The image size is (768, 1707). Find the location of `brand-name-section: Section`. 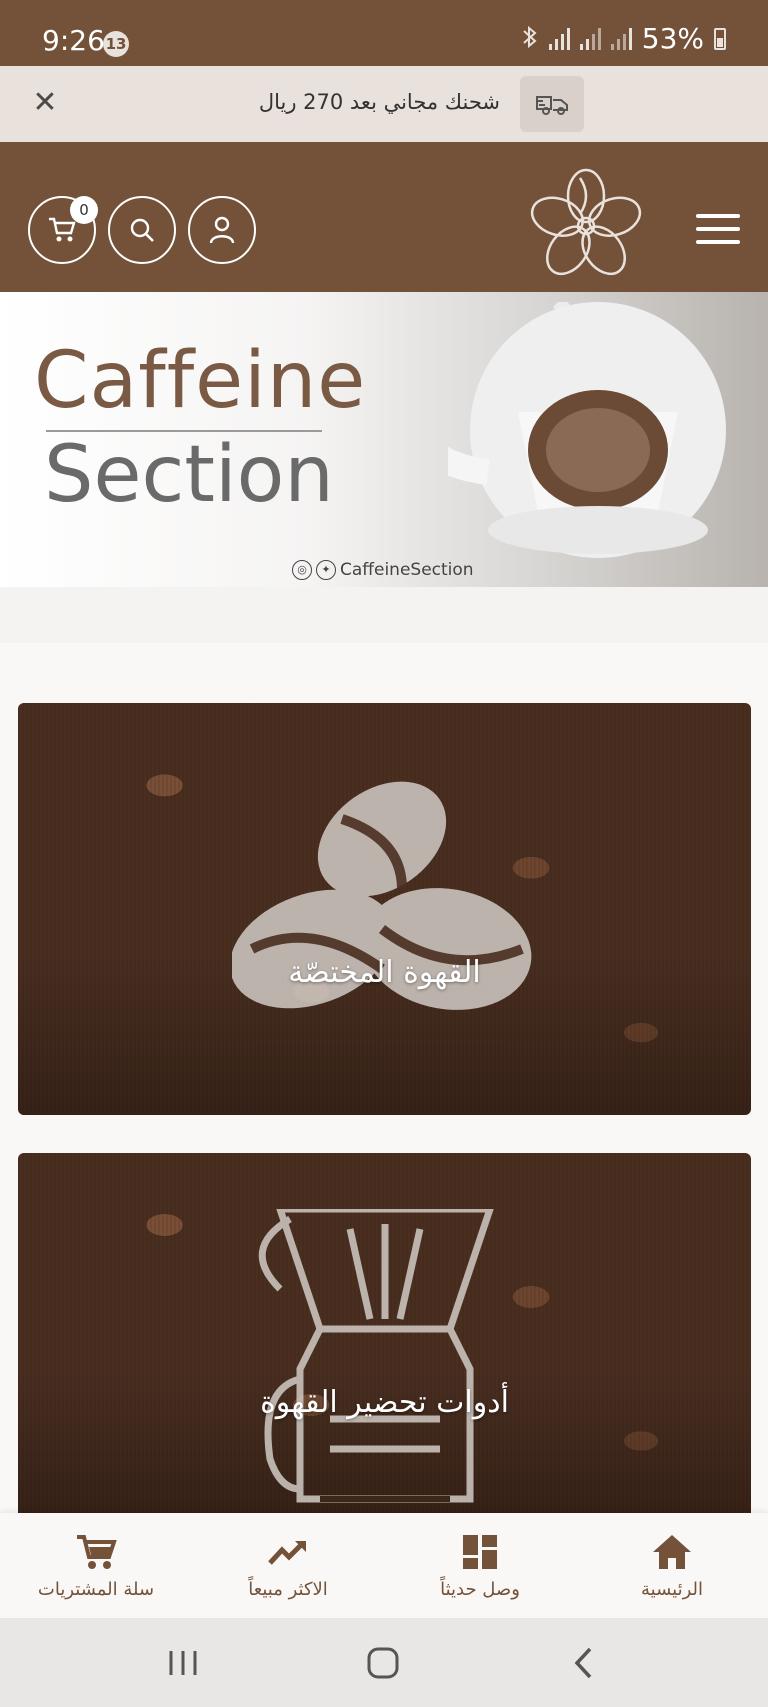

brand-name-section: Section is located at coordinates (189, 475).